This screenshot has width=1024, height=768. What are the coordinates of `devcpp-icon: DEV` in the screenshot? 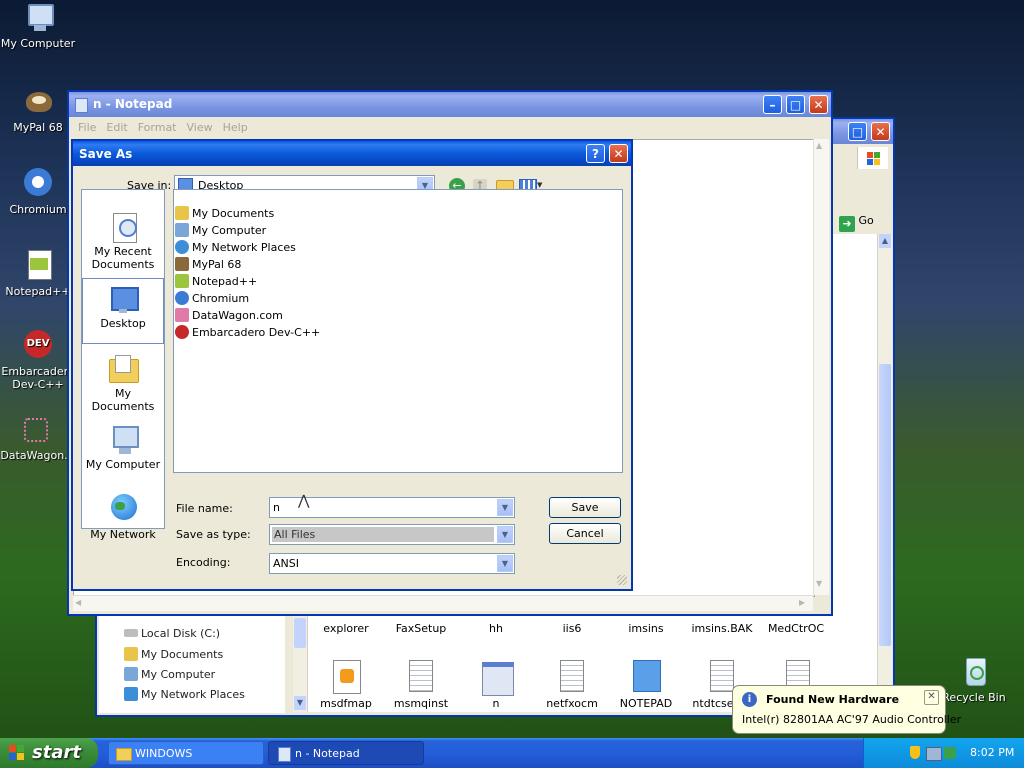 It's located at (38, 346).